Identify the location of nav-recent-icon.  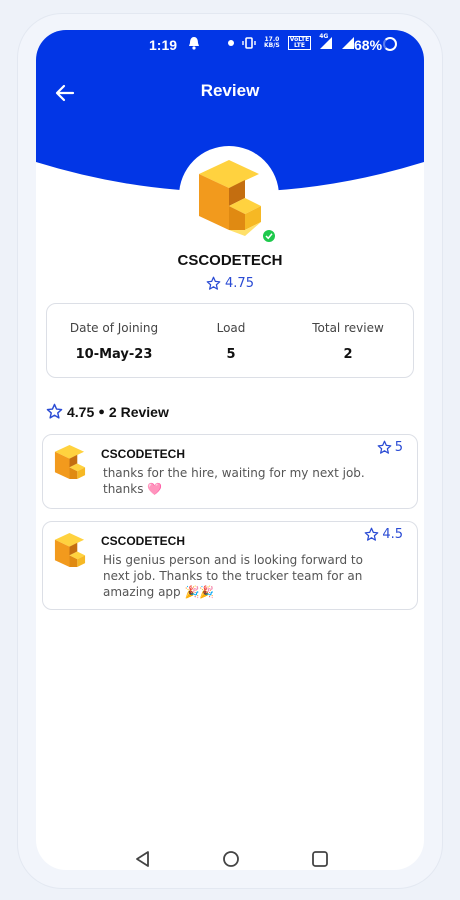
(320, 859).